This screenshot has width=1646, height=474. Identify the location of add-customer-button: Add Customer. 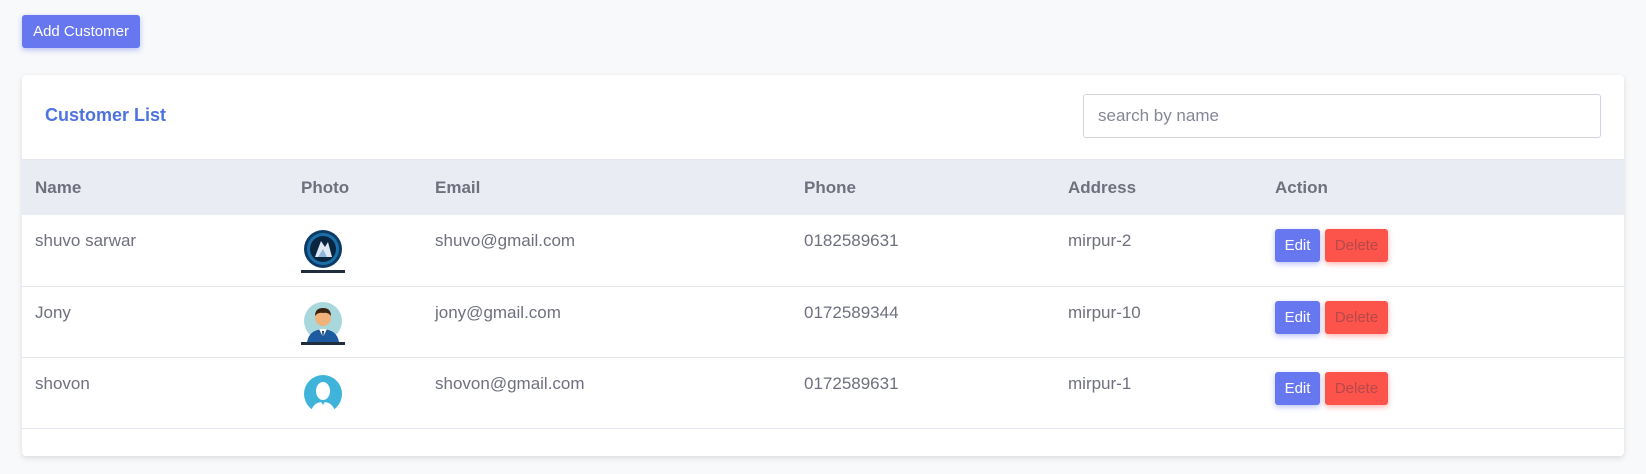
(81, 31).